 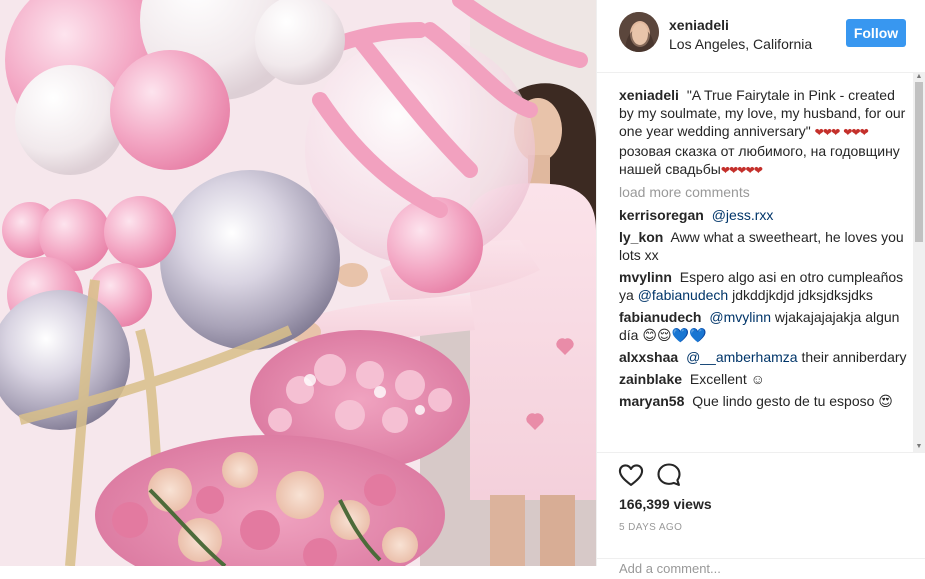 What do you see at coordinates (660, 317) in the screenshot?
I see `comment-username: fabianudech` at bounding box center [660, 317].